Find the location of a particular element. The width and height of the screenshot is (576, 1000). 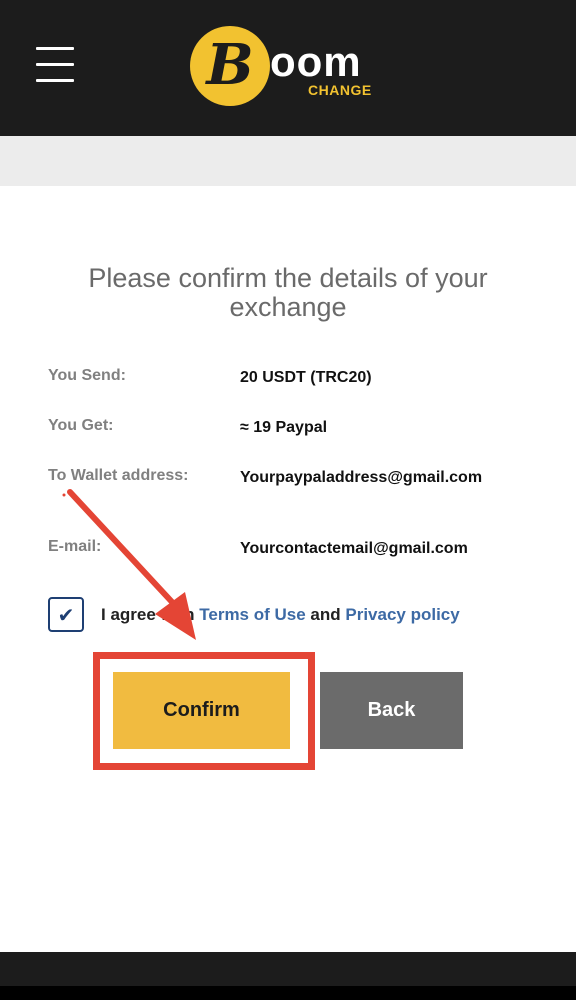

bitcoin-coin-icon: B is located at coordinates (230, 66).